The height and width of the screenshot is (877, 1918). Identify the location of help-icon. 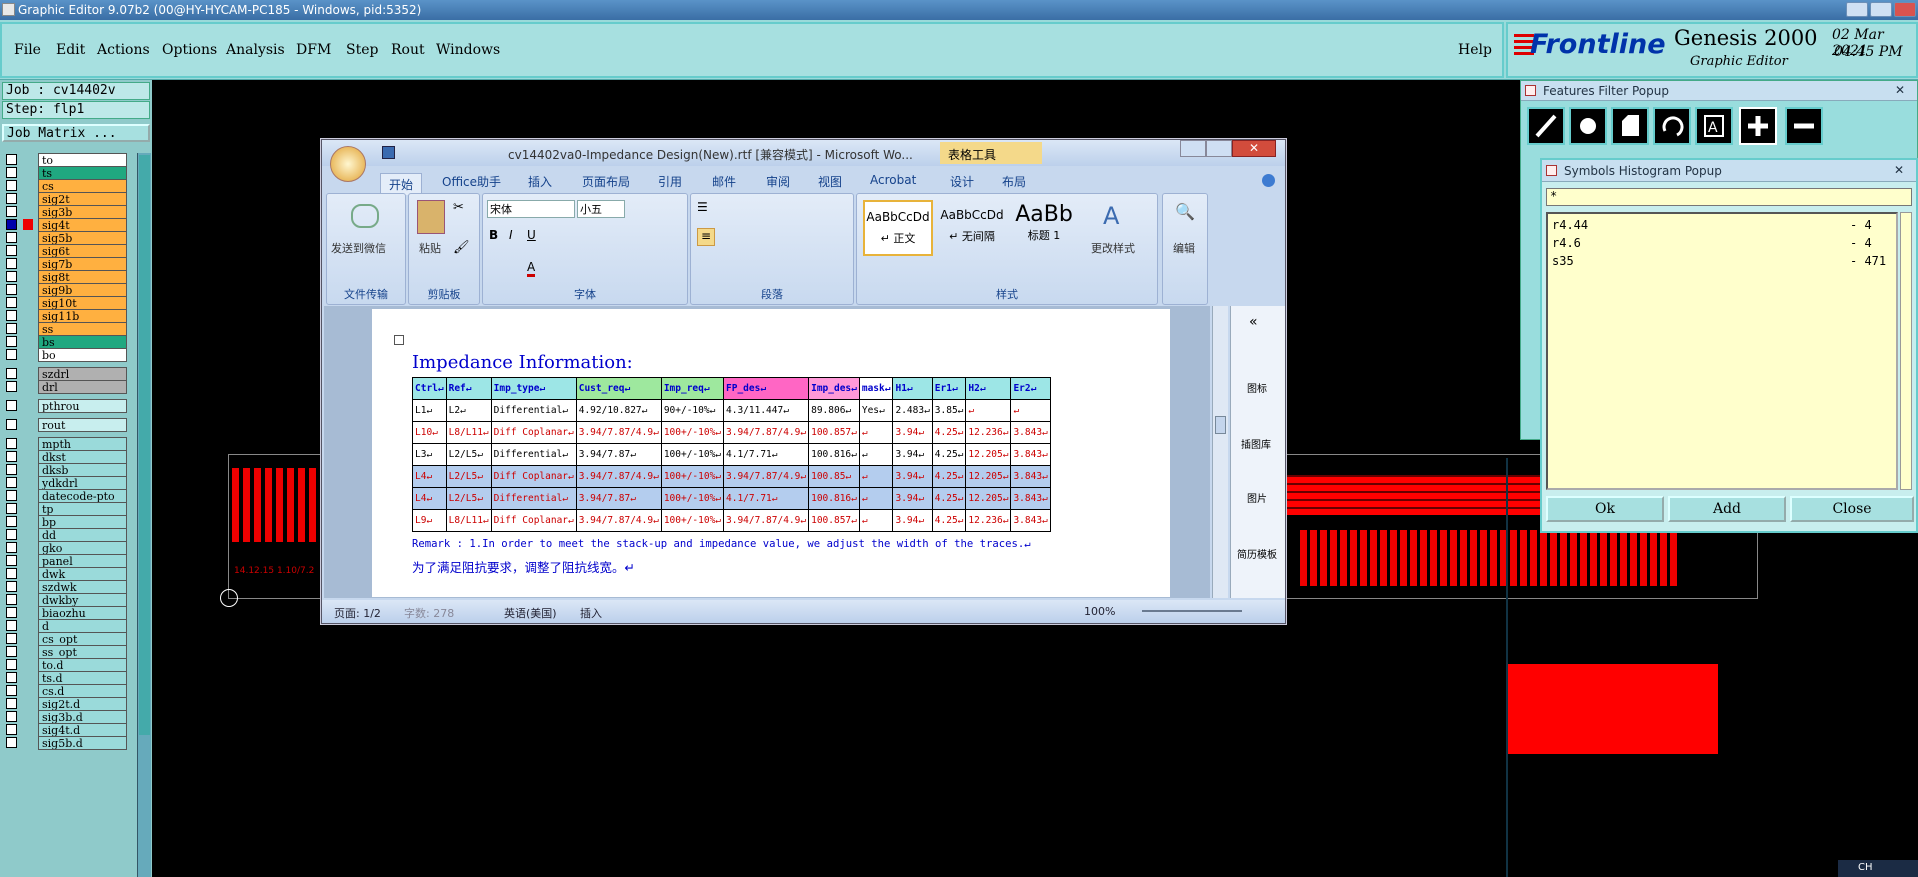
(1268, 180).